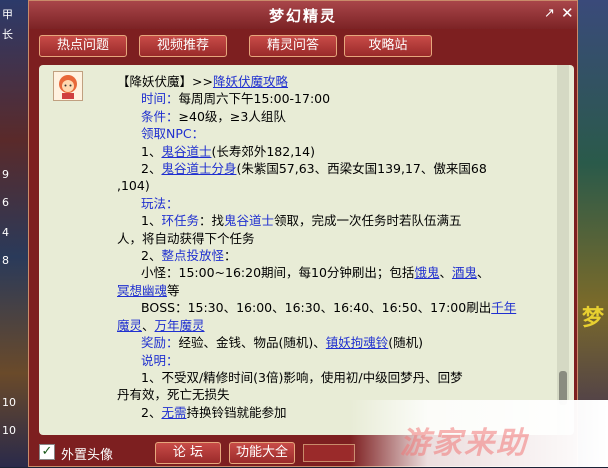  Describe the element at coordinates (357, 342) in the screenshot. I see `item-link: 镇妖拘魂铃` at that location.